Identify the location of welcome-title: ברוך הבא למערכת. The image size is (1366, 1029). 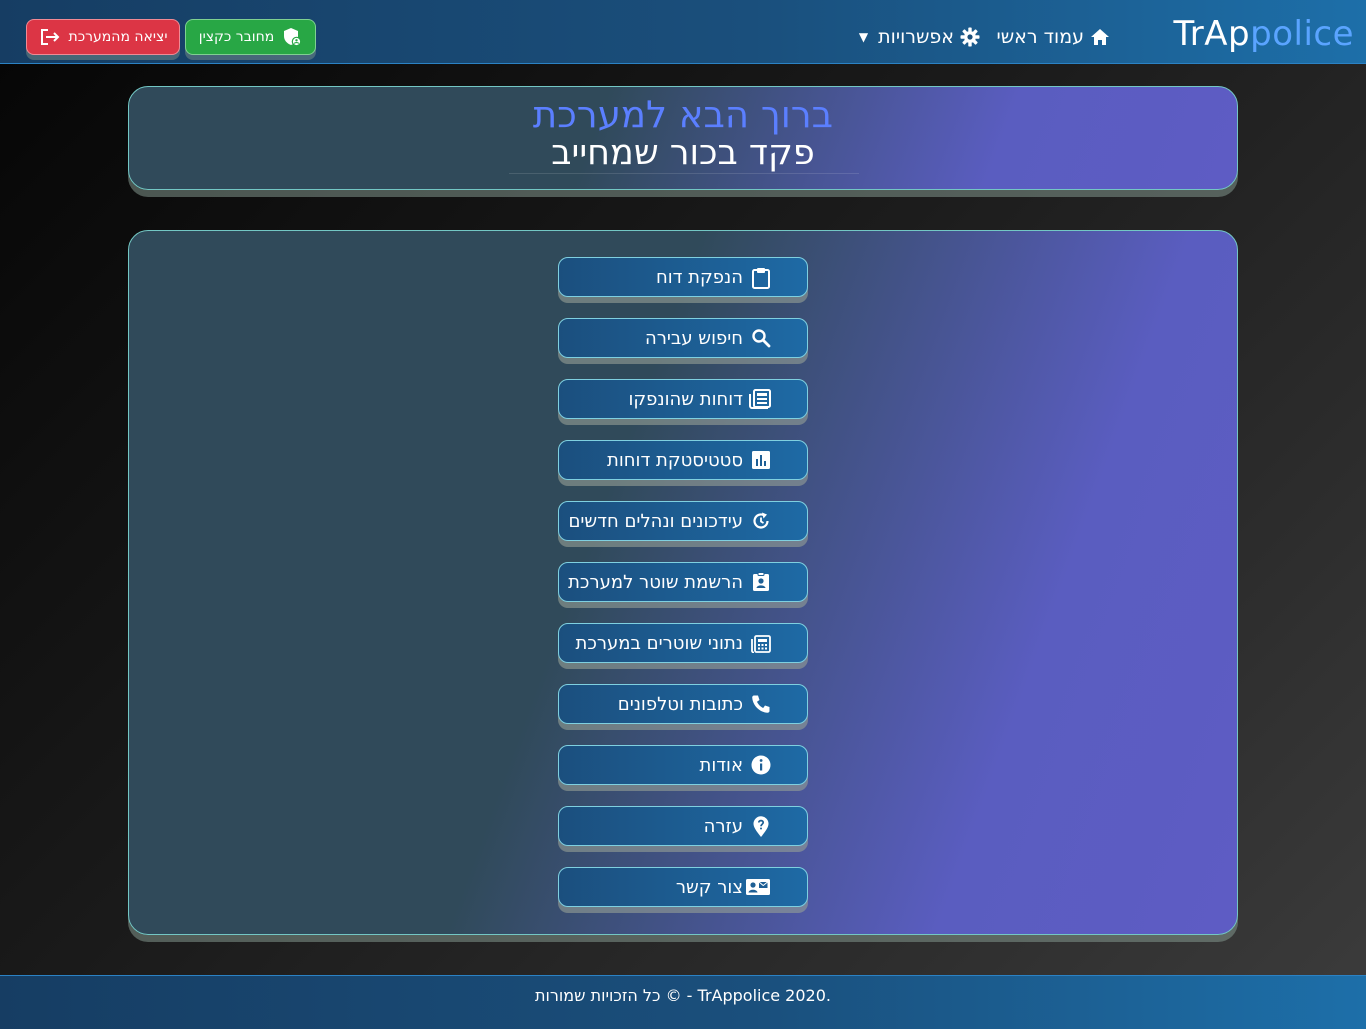
(683, 114).